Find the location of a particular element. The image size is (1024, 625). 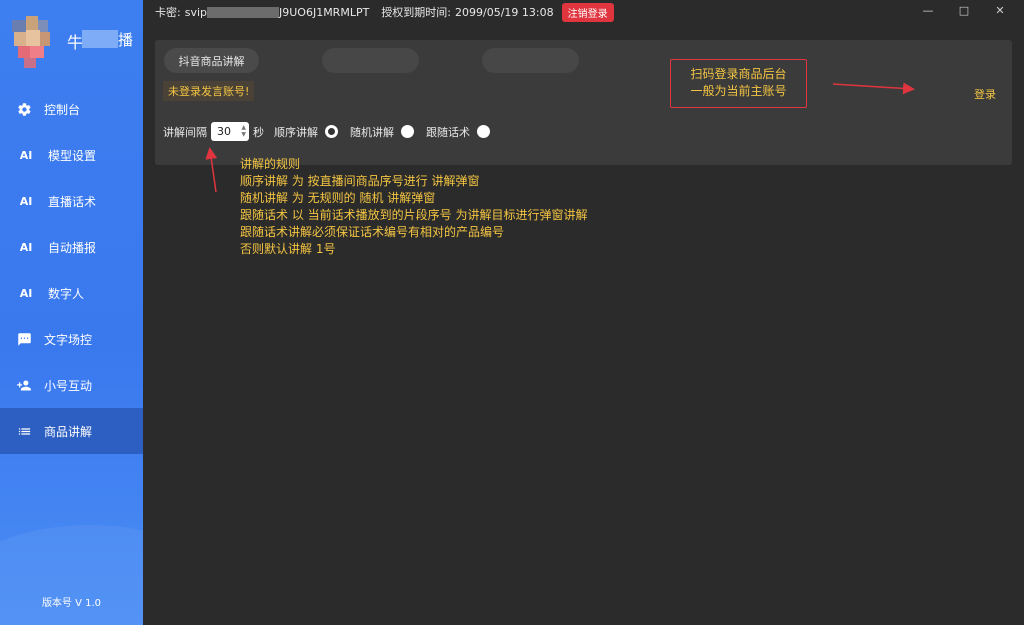

callout-line: 一般为当前主账号 is located at coordinates (738, 91).